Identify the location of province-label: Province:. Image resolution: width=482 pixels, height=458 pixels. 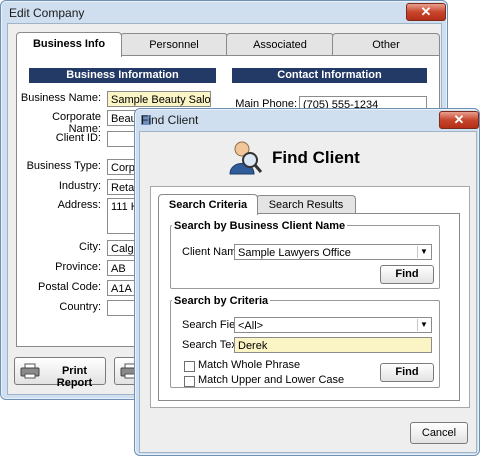
(78, 267).